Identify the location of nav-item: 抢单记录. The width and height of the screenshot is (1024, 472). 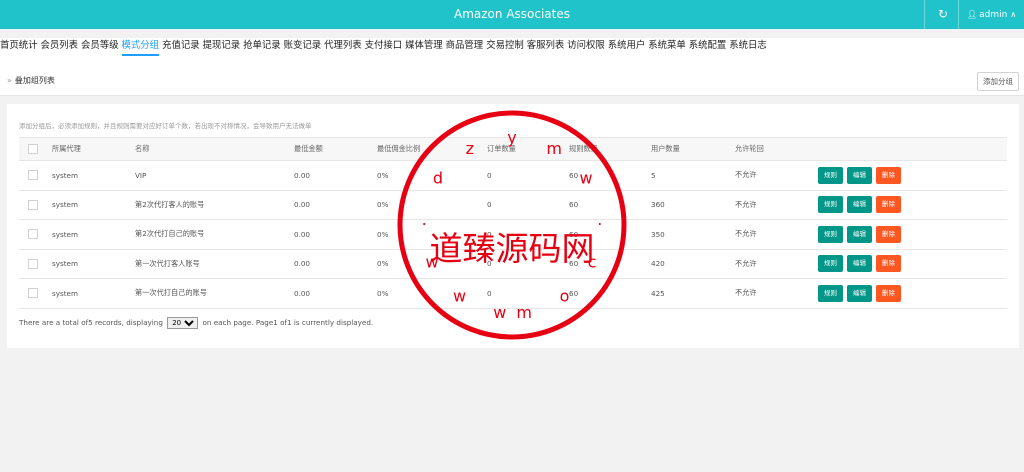
(262, 46).